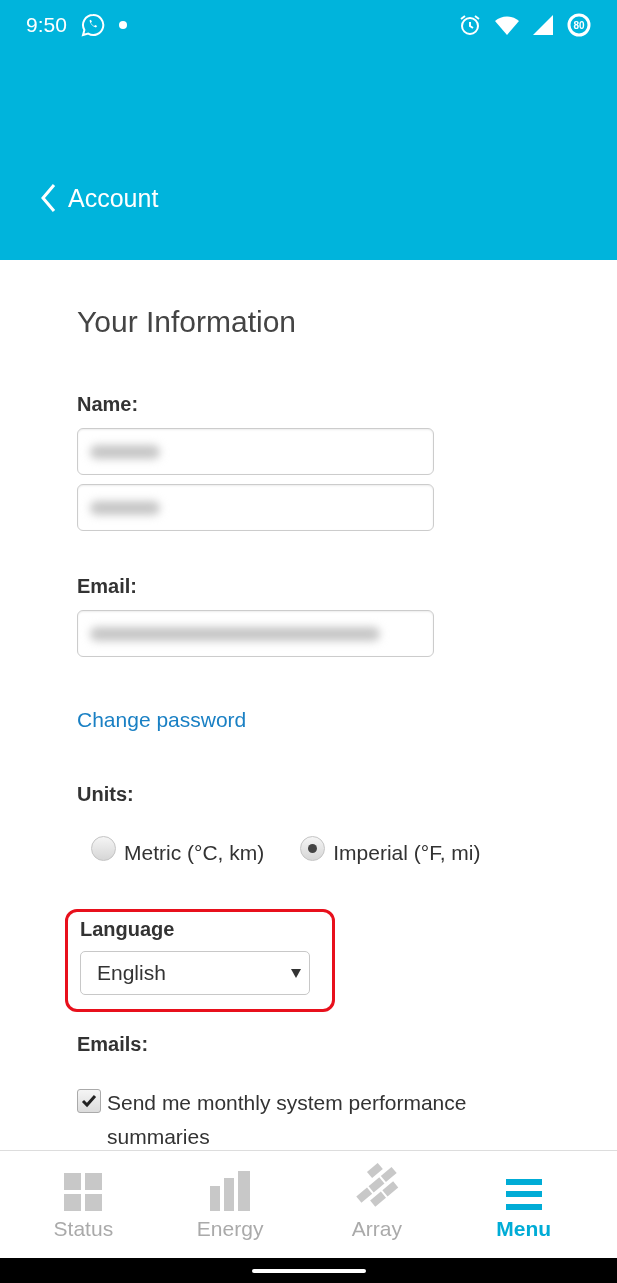  I want to click on alarm-icon, so click(470, 25).